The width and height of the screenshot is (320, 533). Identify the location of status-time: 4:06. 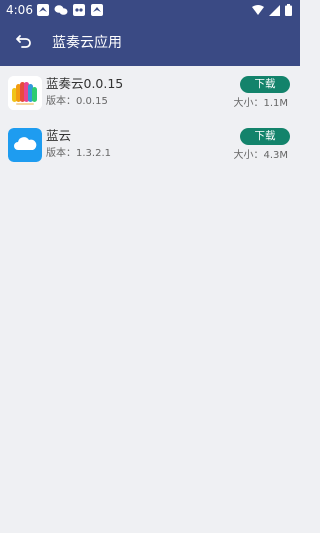
(19, 10).